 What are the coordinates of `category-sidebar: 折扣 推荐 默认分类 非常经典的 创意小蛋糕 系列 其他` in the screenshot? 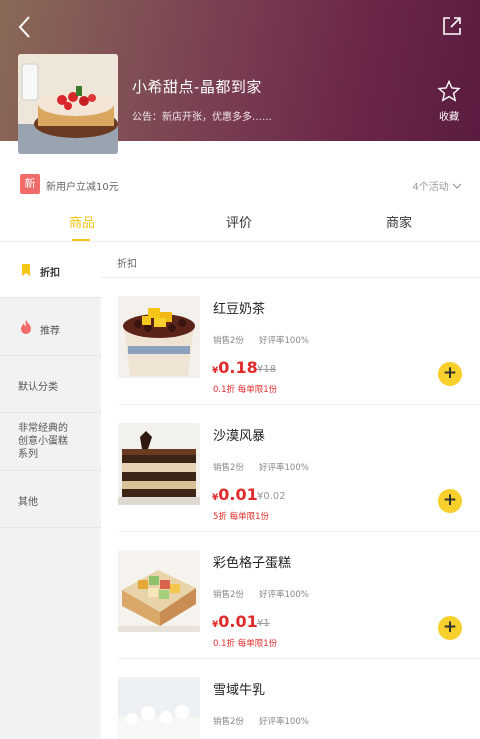 It's located at (50, 490).